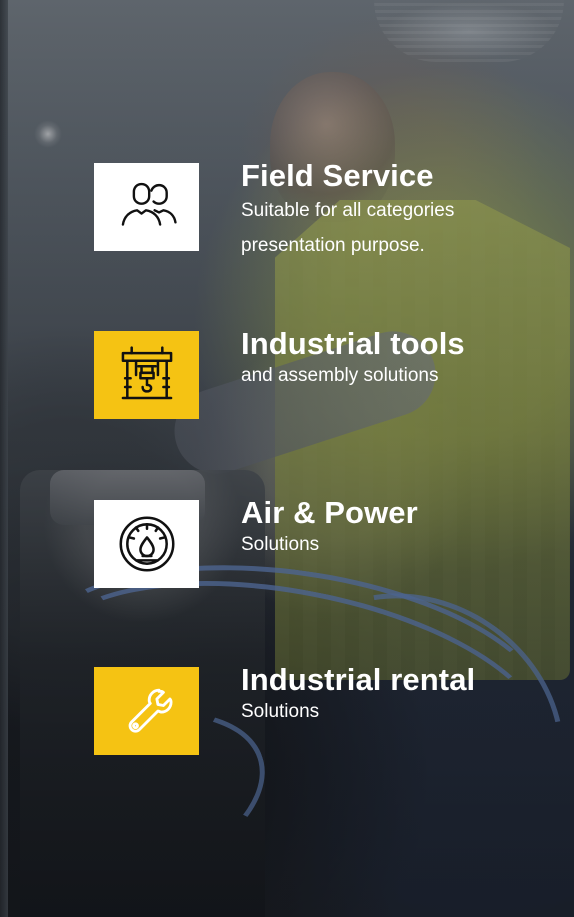  I want to click on users-icon, so click(149, 204).